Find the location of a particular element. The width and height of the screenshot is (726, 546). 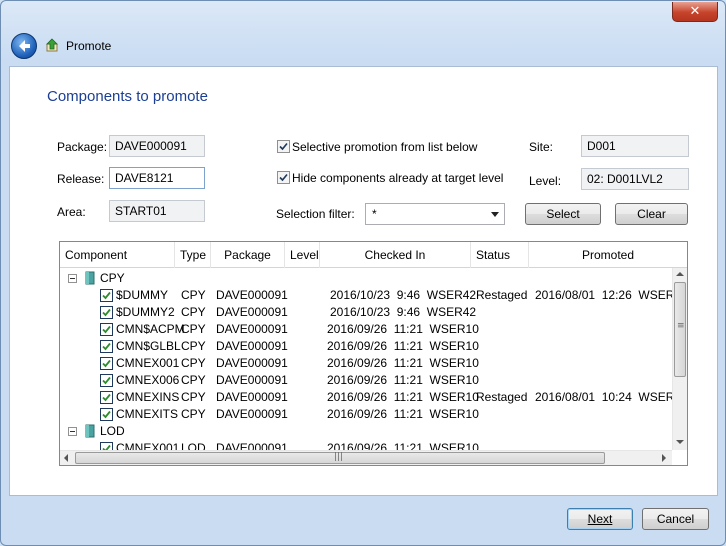

level-label: Level: is located at coordinates (545, 181).